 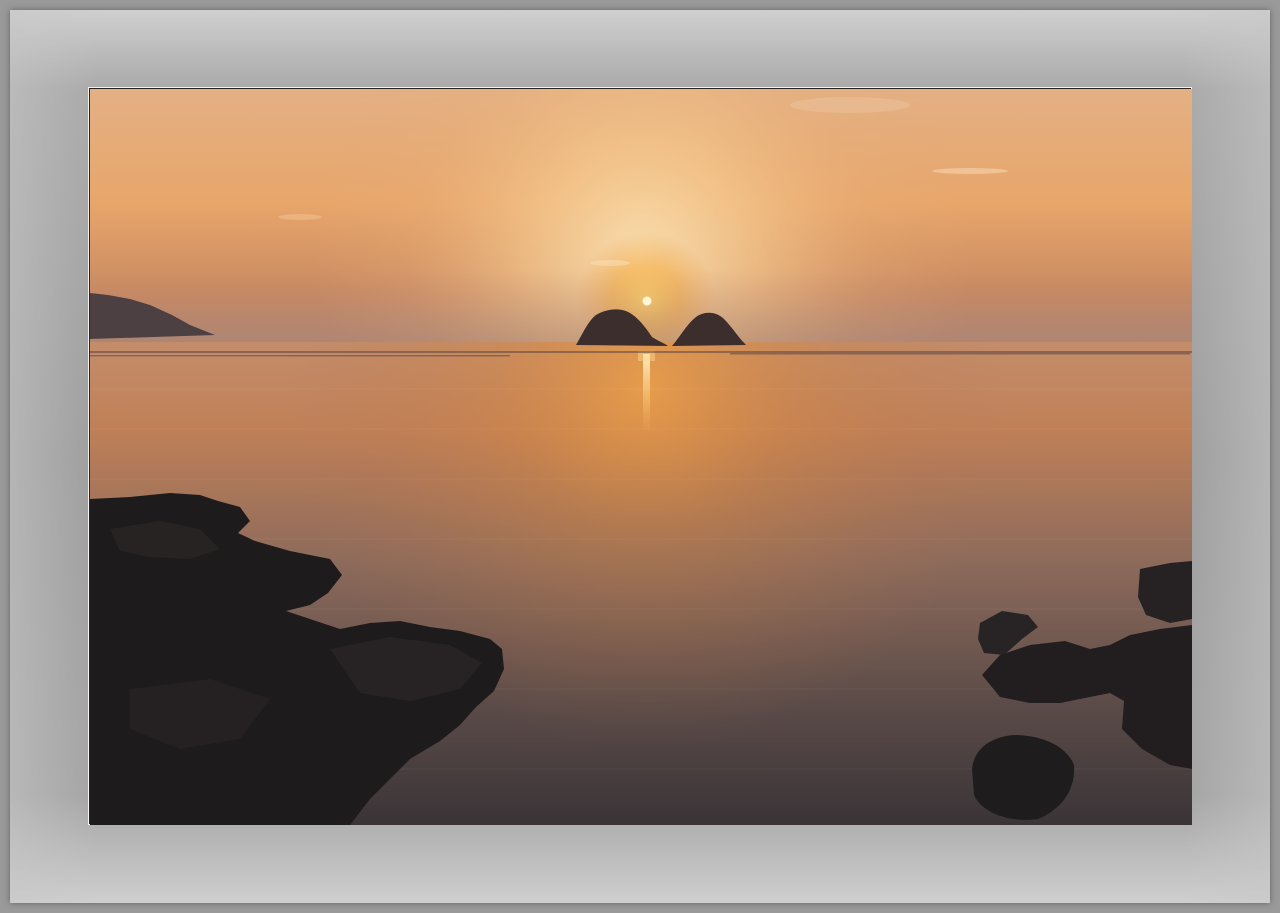 What do you see at coordinates (646, 394) in the screenshot?
I see `sun-reflection` at bounding box center [646, 394].